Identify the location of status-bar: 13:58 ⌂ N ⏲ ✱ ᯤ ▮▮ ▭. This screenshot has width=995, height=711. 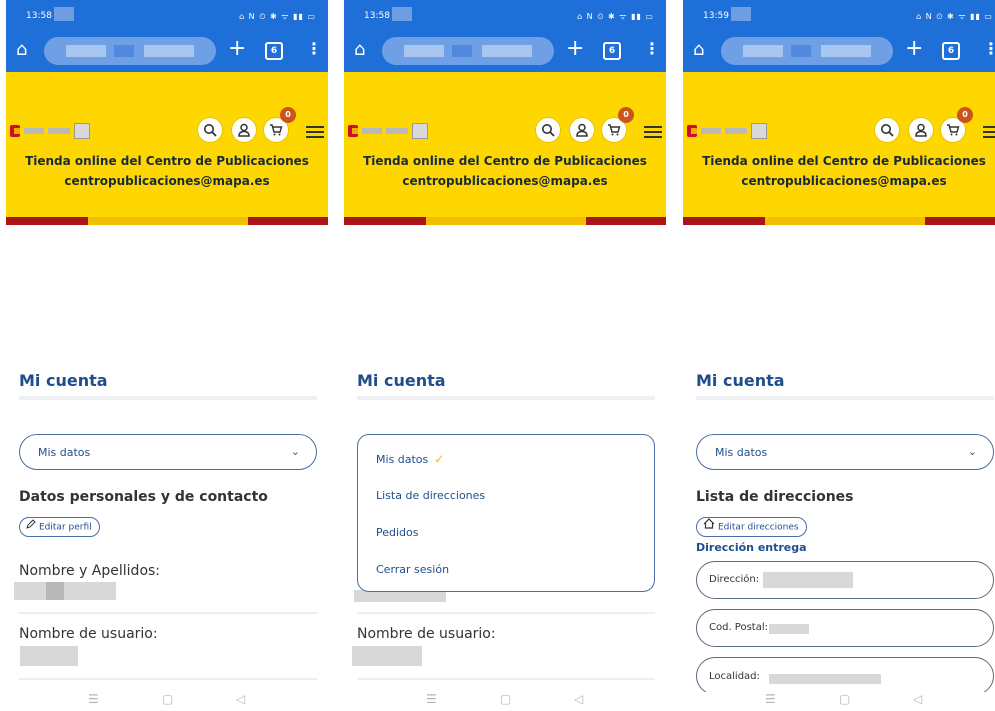
(167, 15).